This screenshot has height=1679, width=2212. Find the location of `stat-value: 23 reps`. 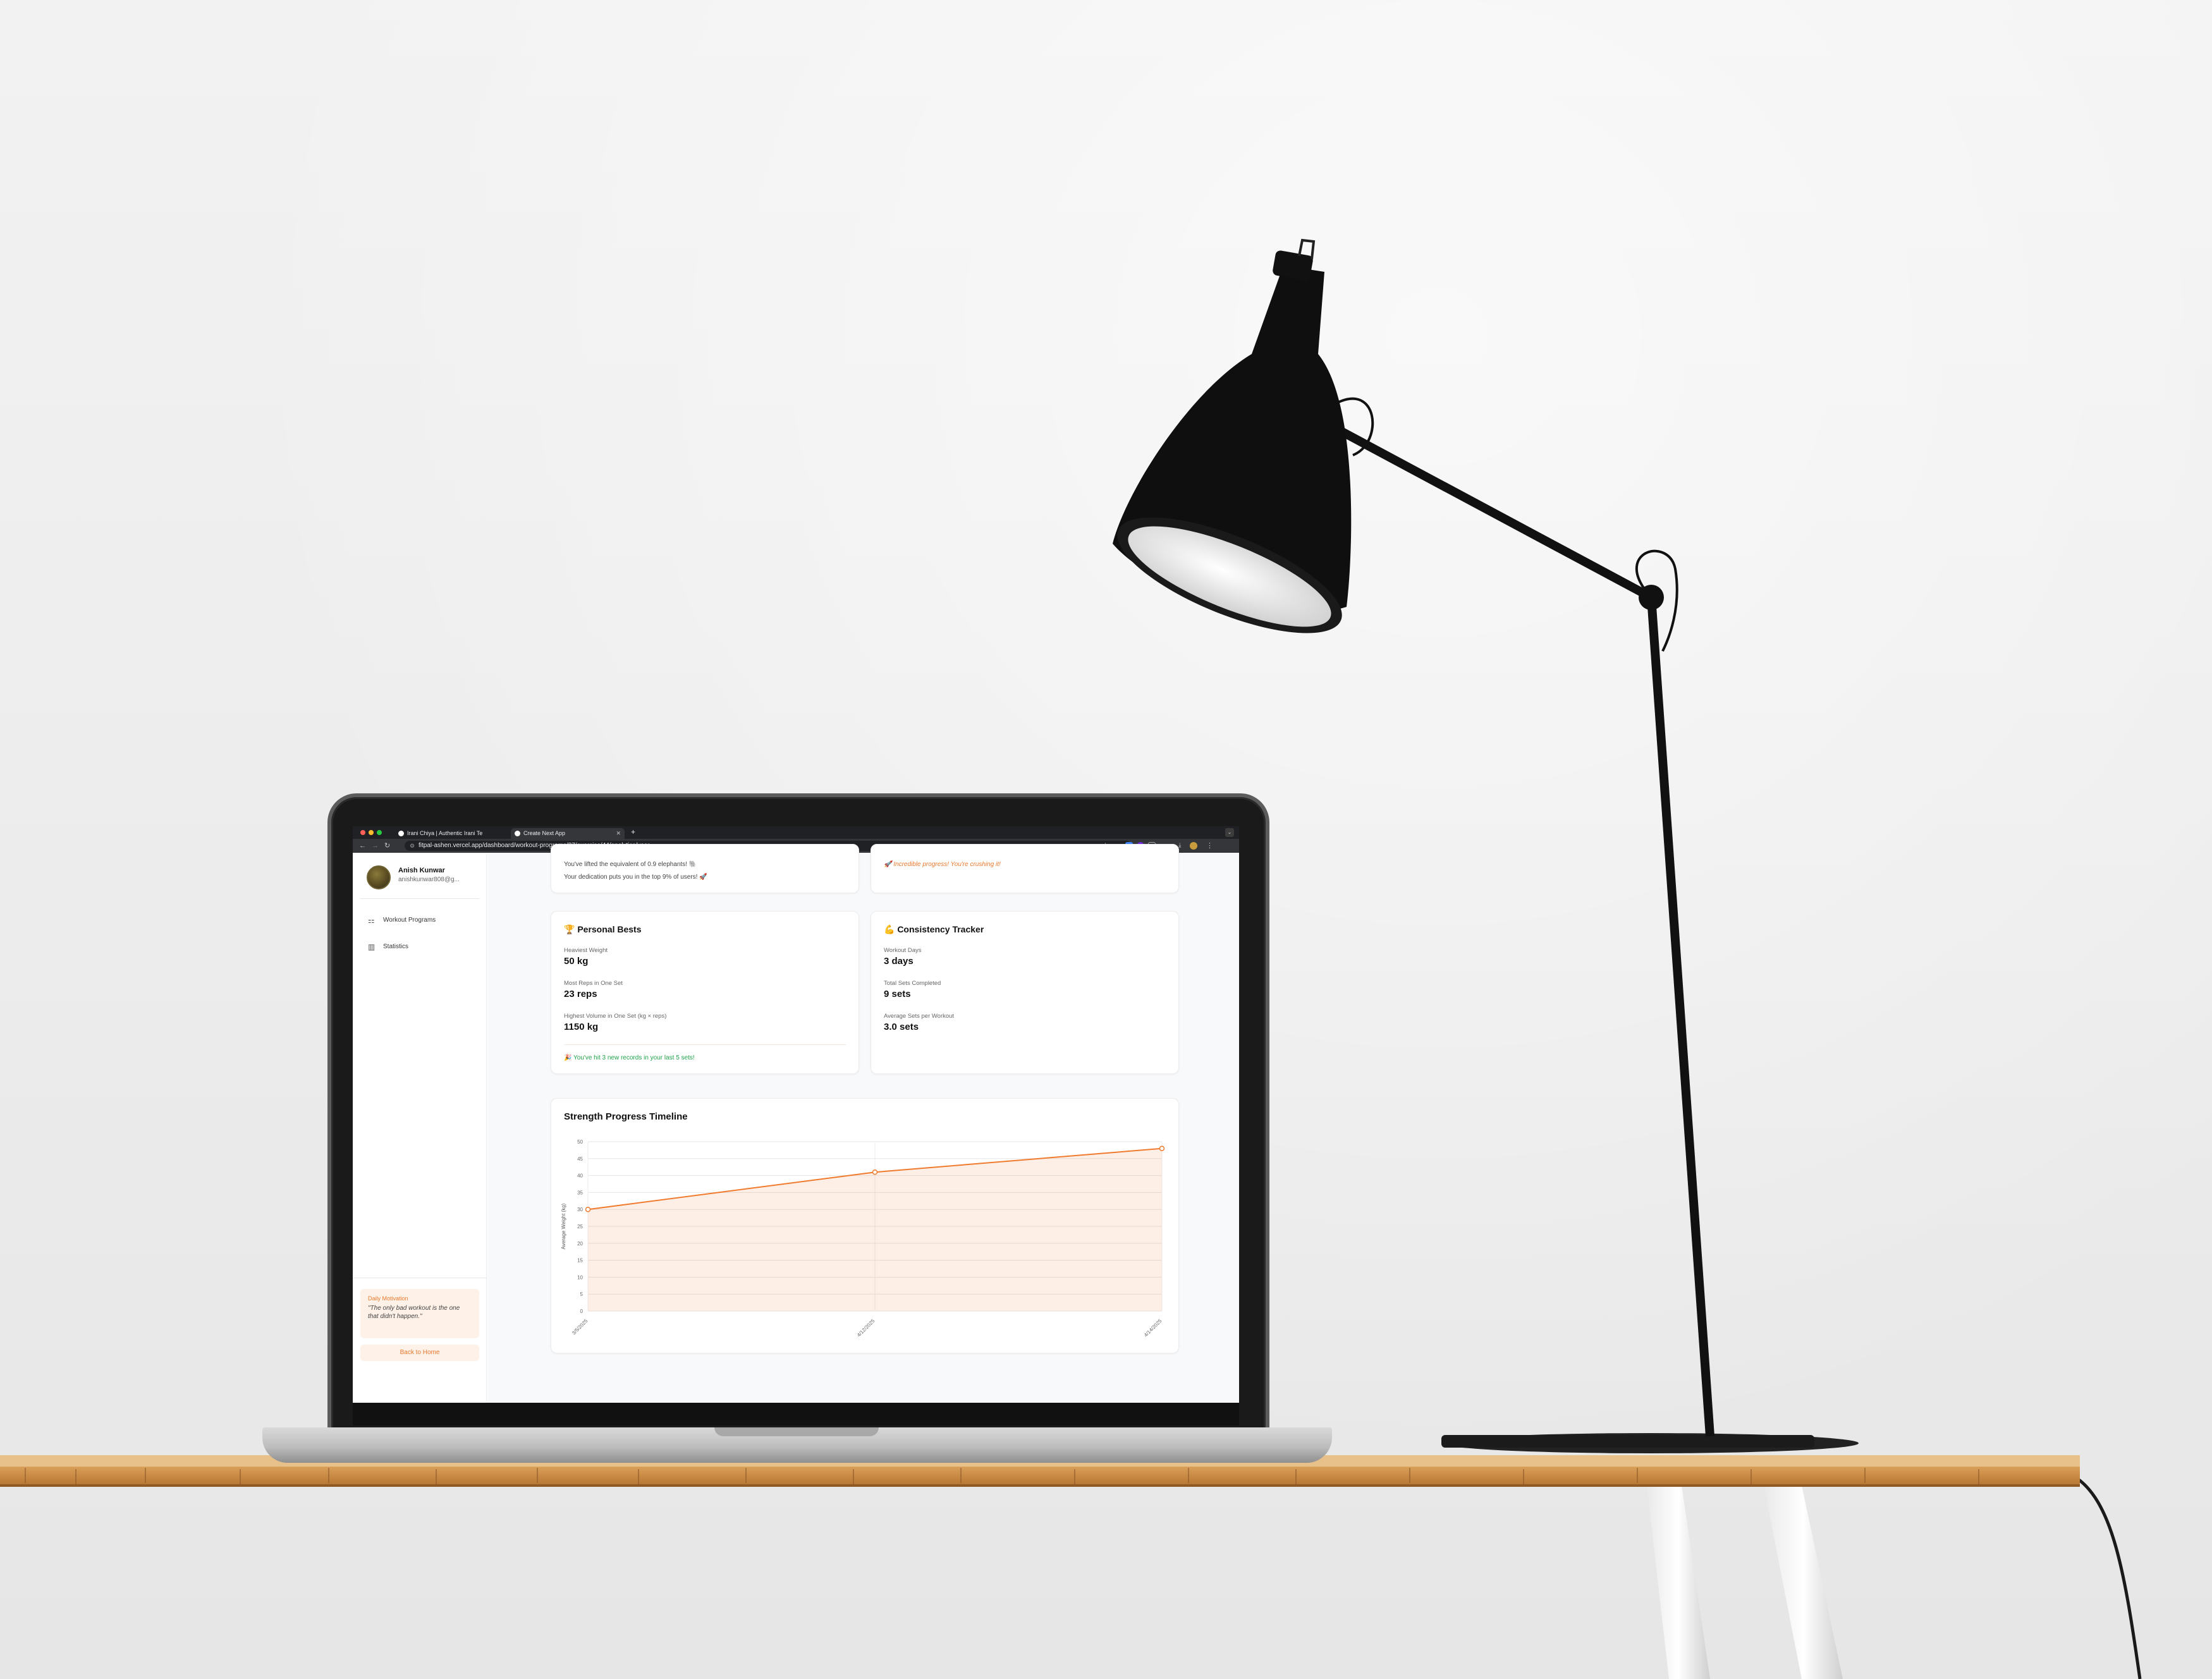

stat-value: 23 reps is located at coordinates (580, 994).